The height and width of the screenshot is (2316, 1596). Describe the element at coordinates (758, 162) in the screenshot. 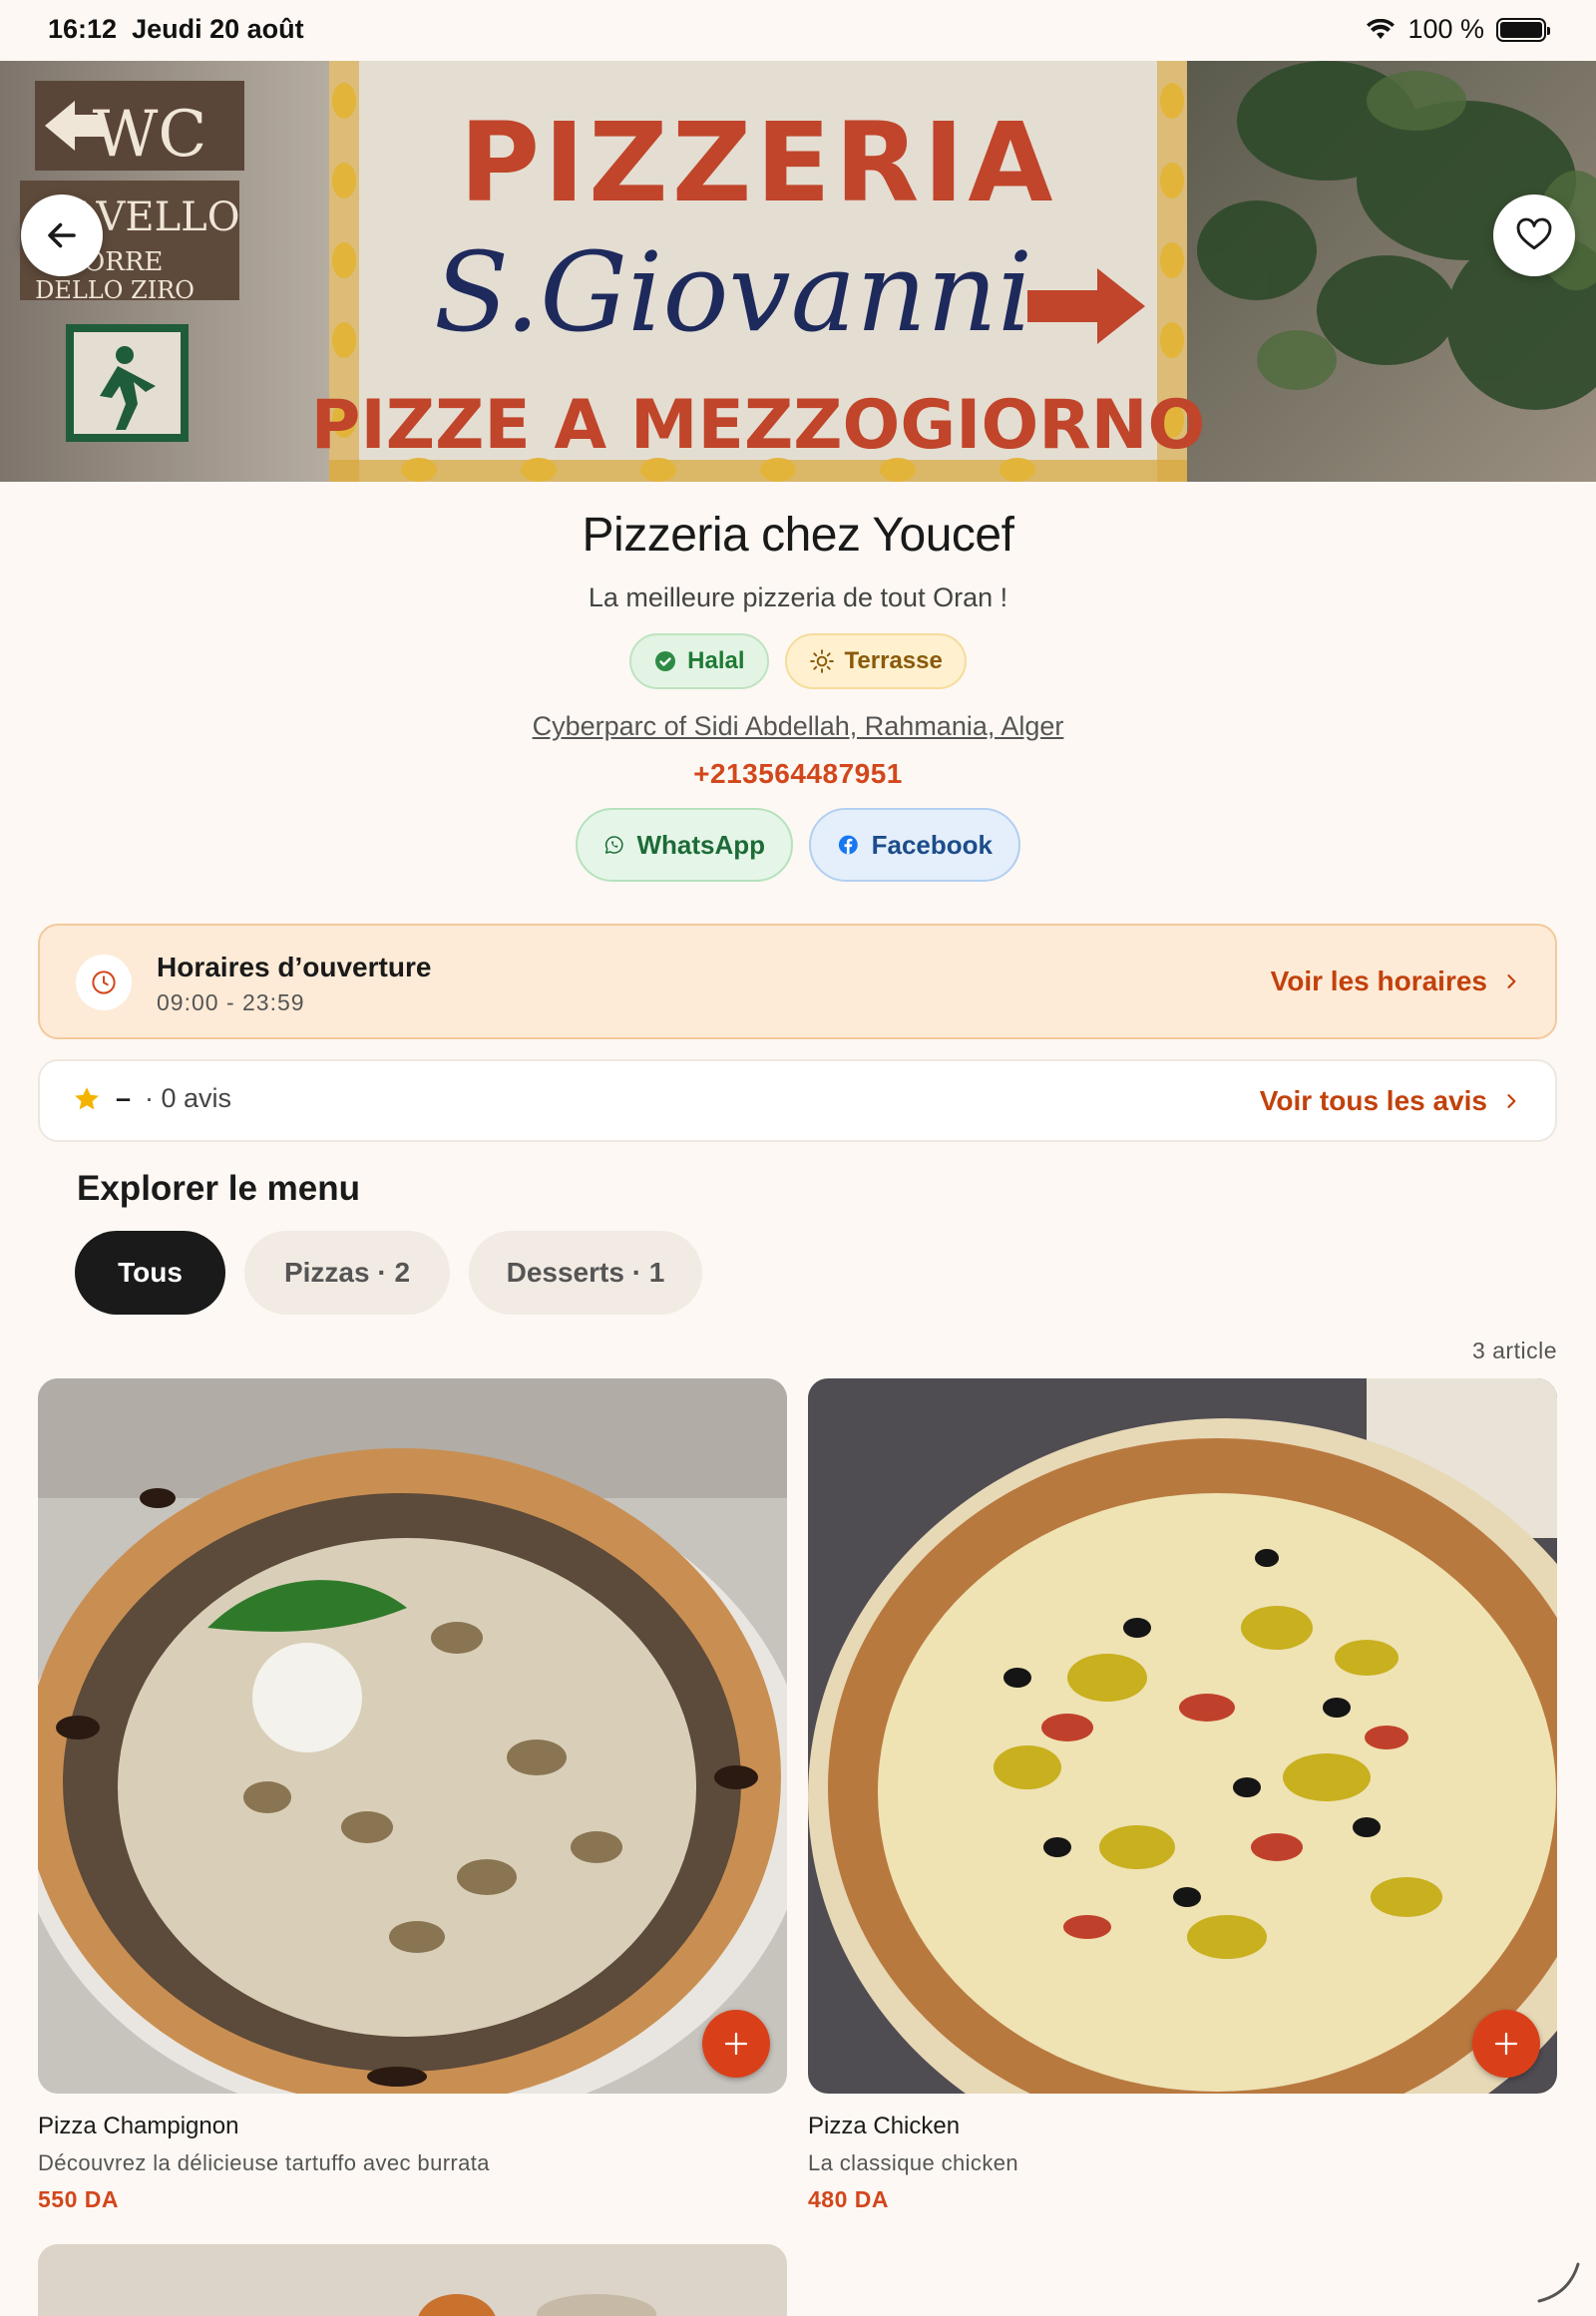

I see `sign-pizzeria-text: PIZZERIA` at that location.